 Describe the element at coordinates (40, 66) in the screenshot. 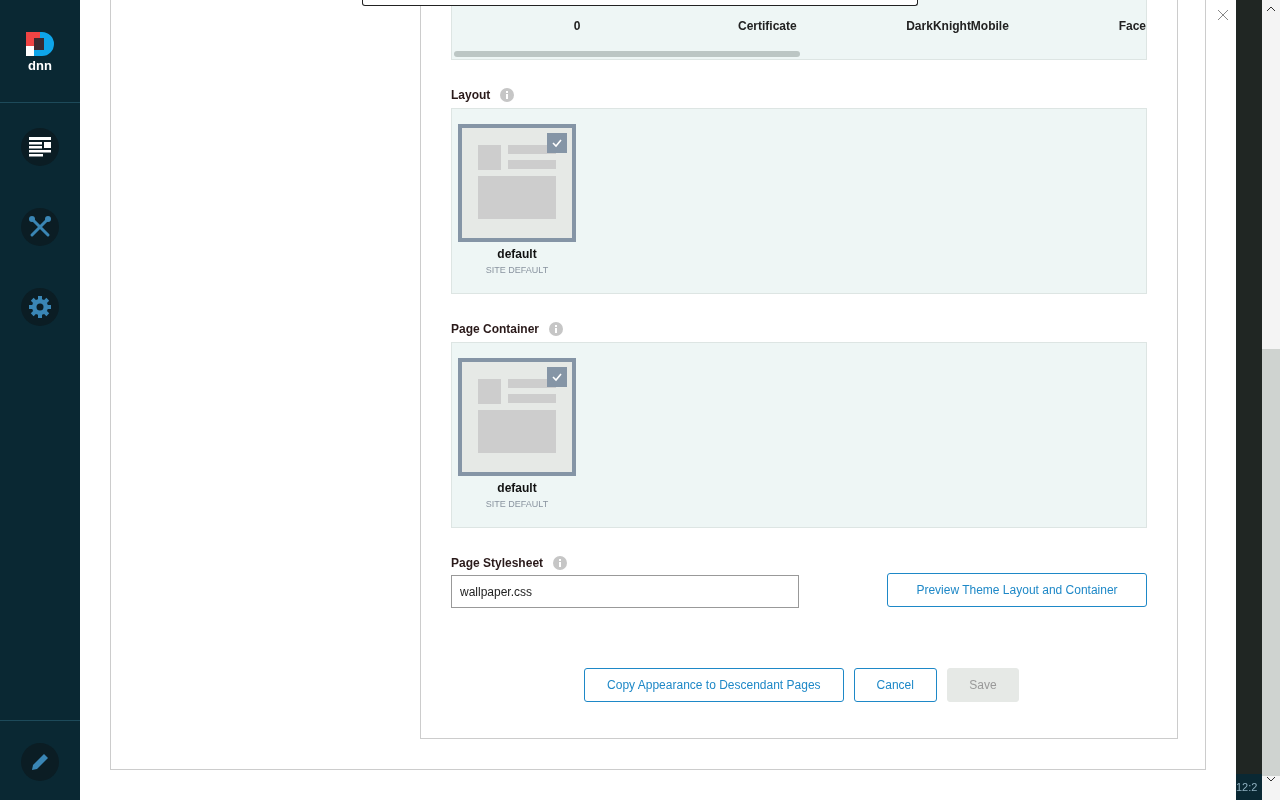

I see `logo-text: dnn` at that location.